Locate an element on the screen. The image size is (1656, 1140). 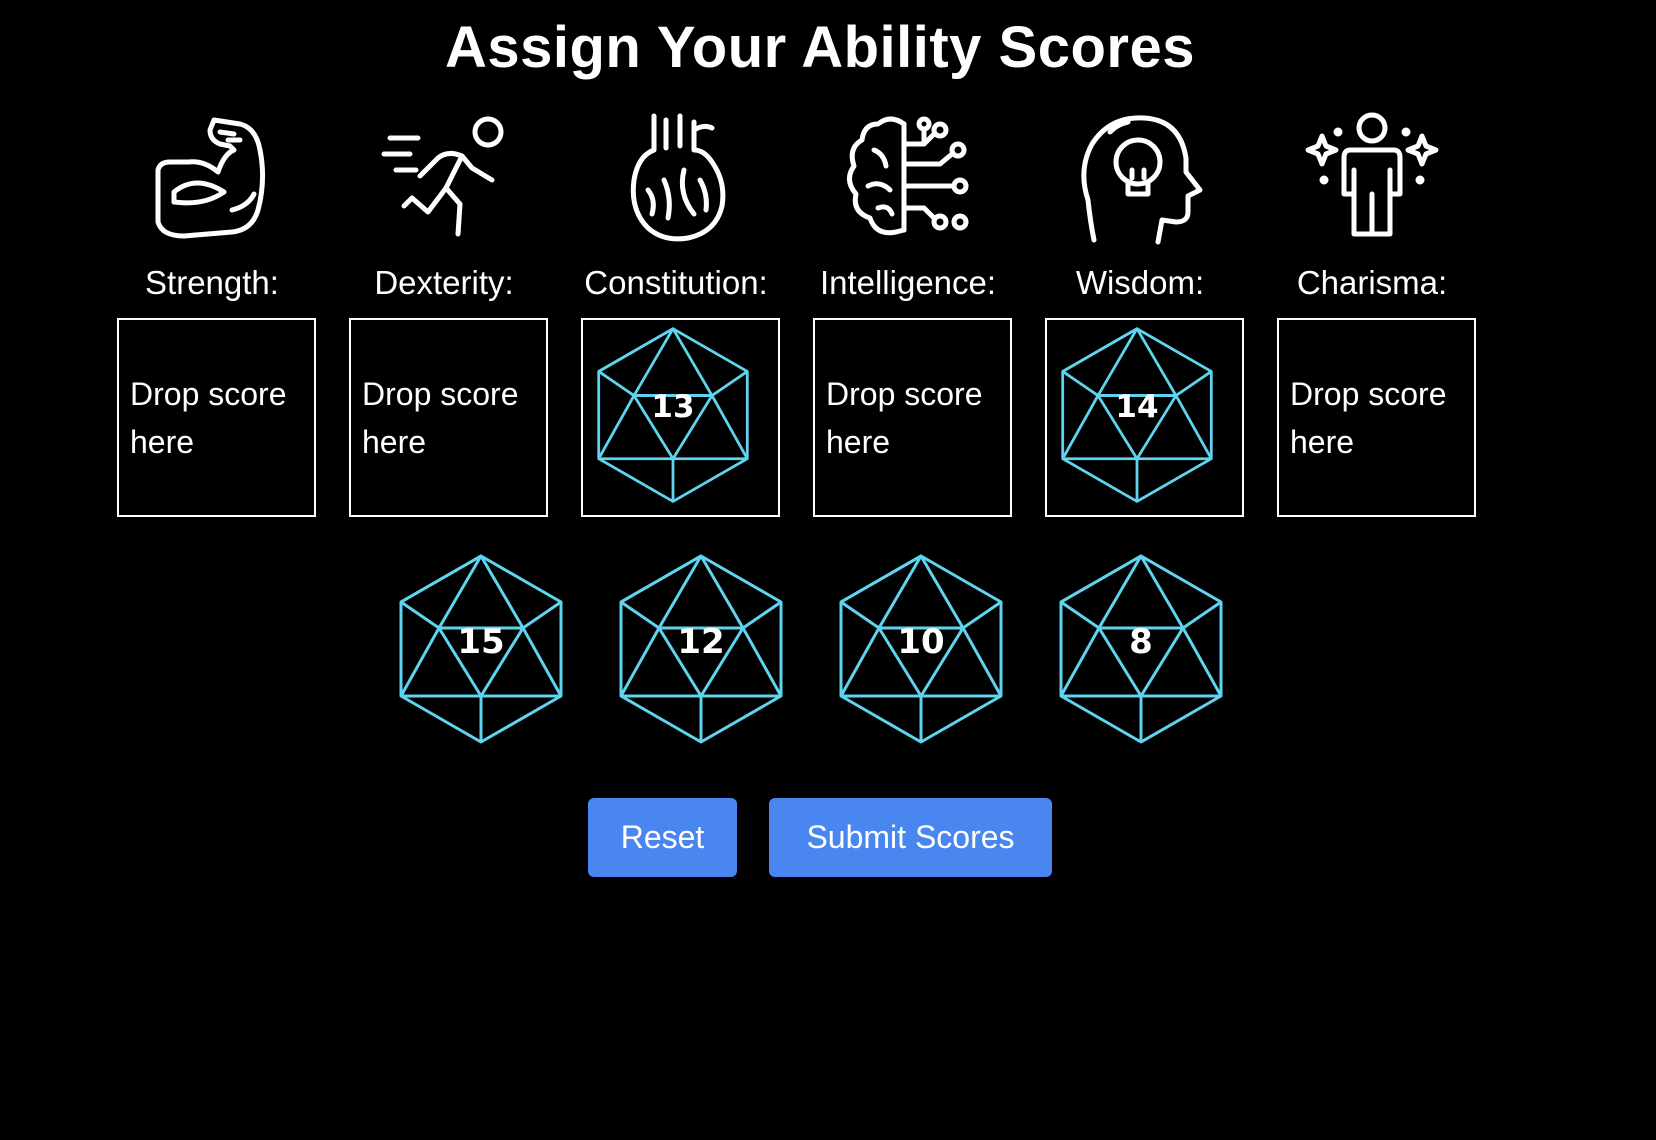
die-value: 15 is located at coordinates (481, 642).